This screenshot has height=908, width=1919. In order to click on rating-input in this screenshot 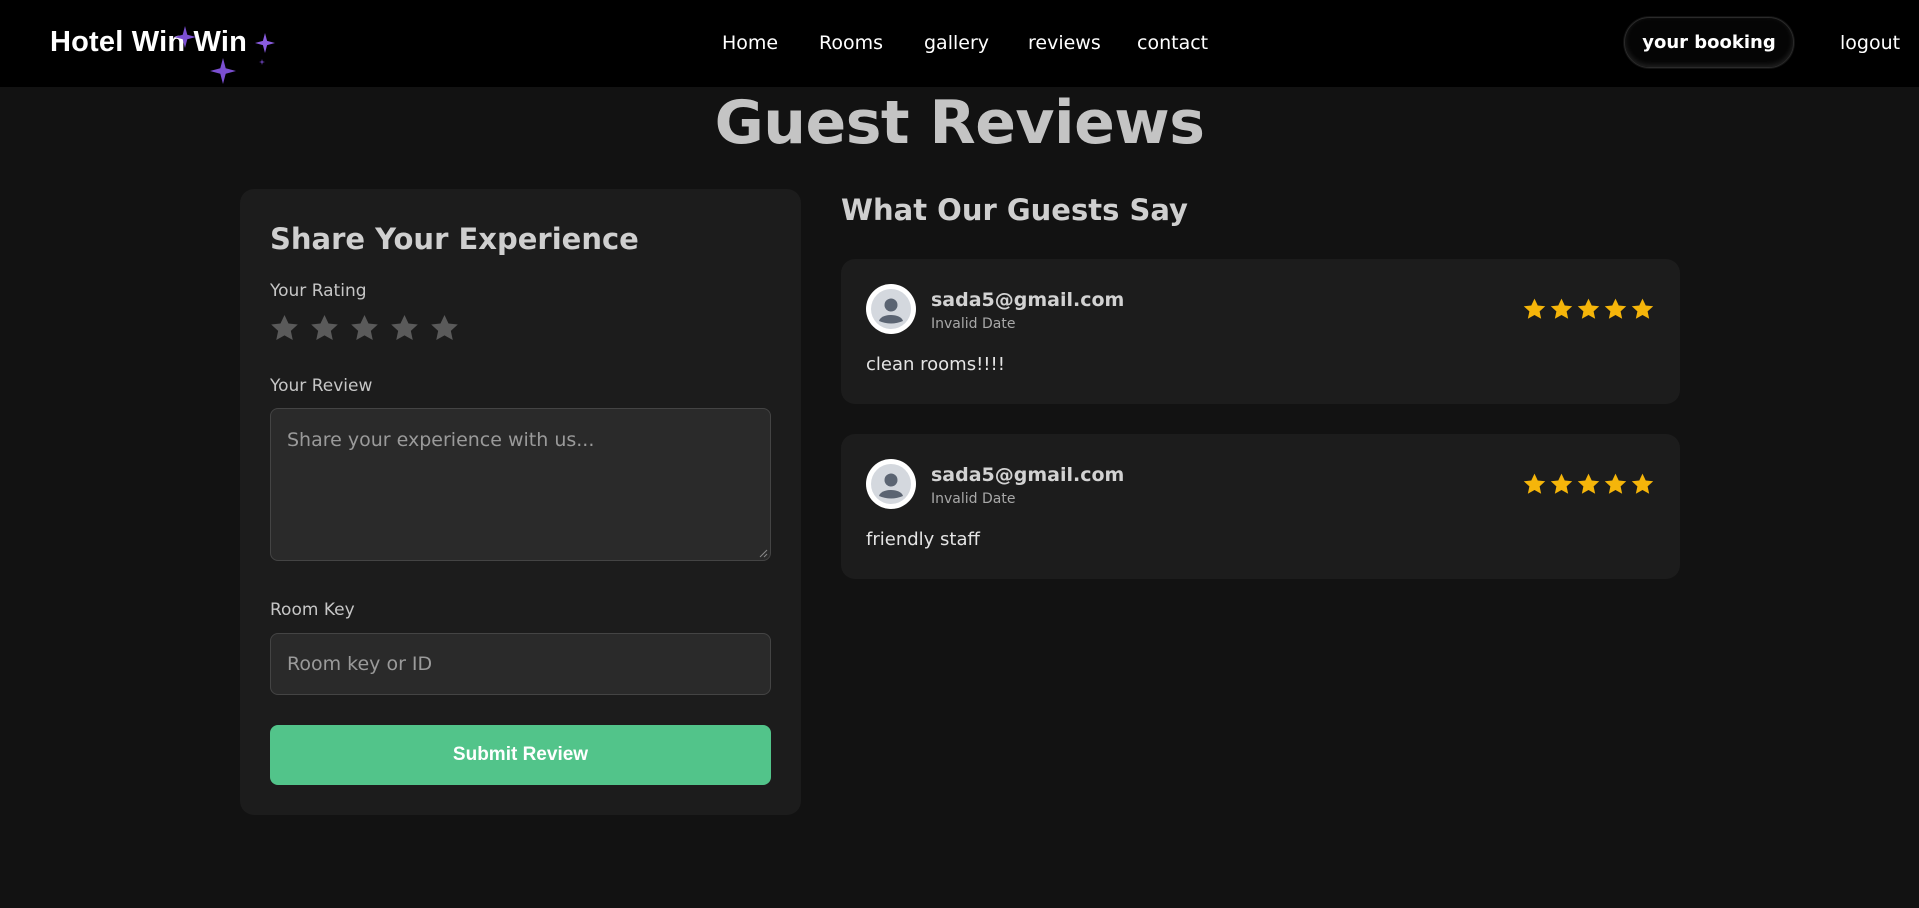, I will do `click(364, 328)`.